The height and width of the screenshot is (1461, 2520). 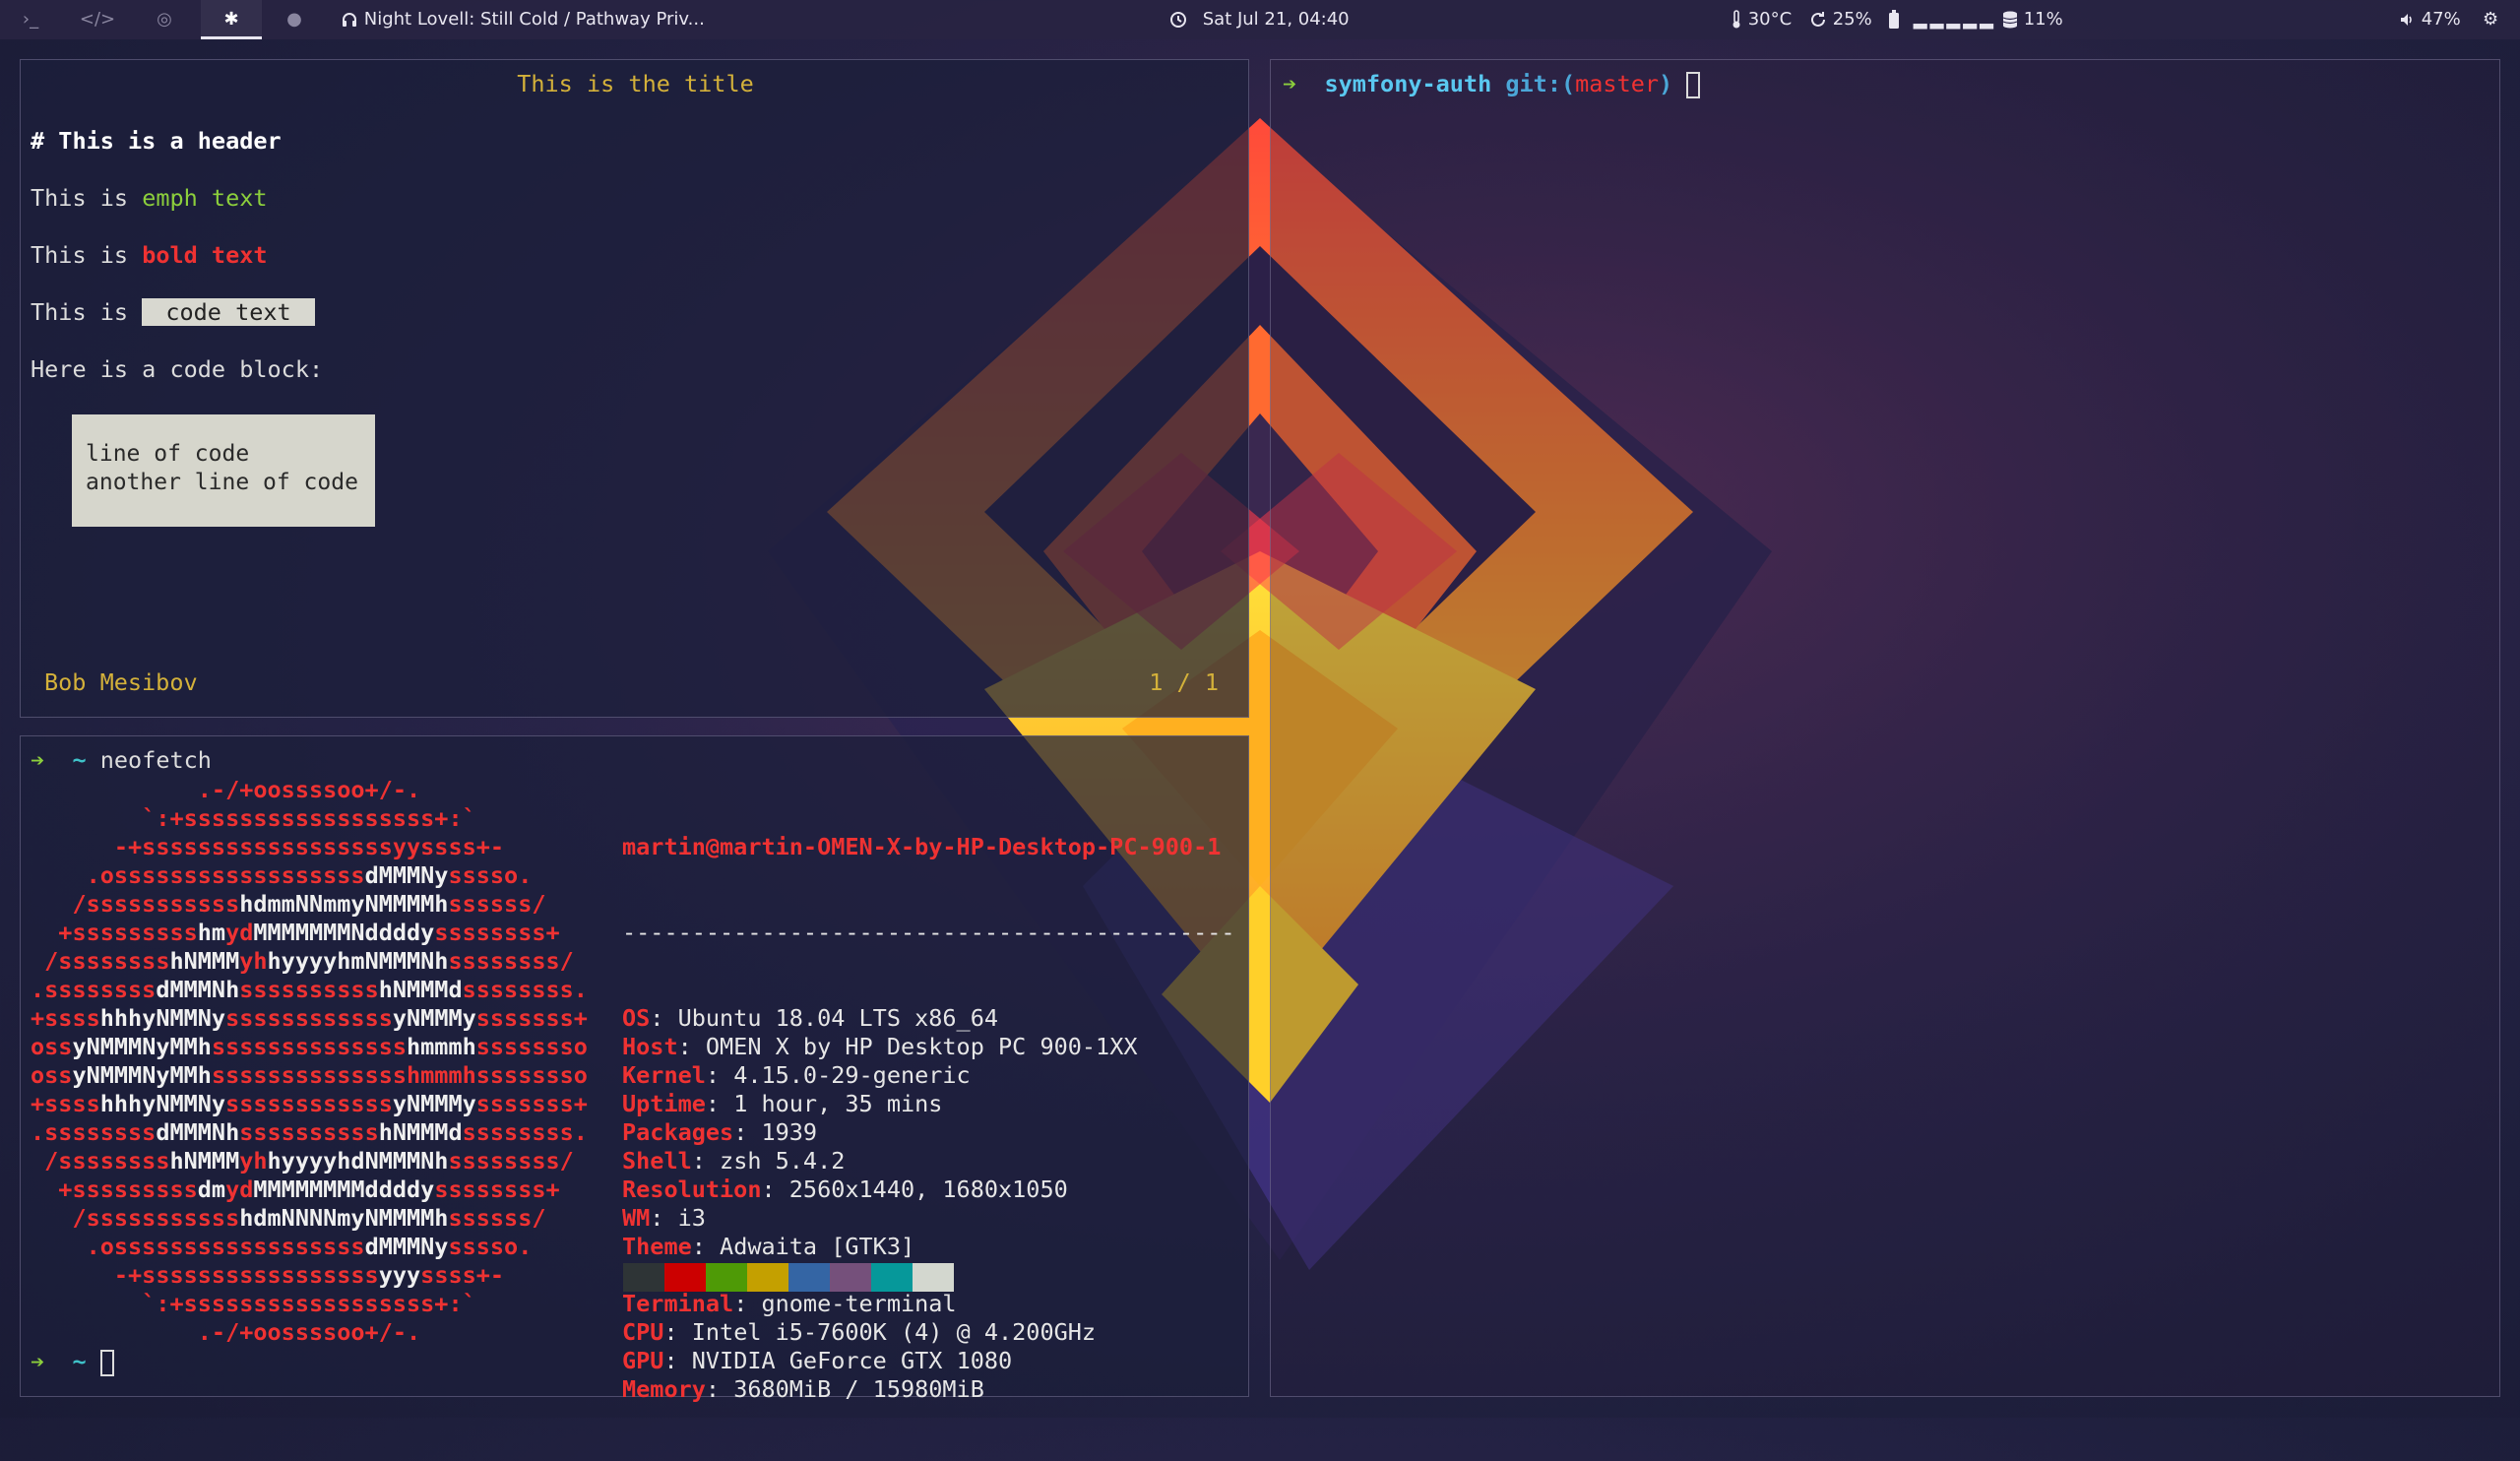 I want to click on database-icon, so click(x=2010, y=20).